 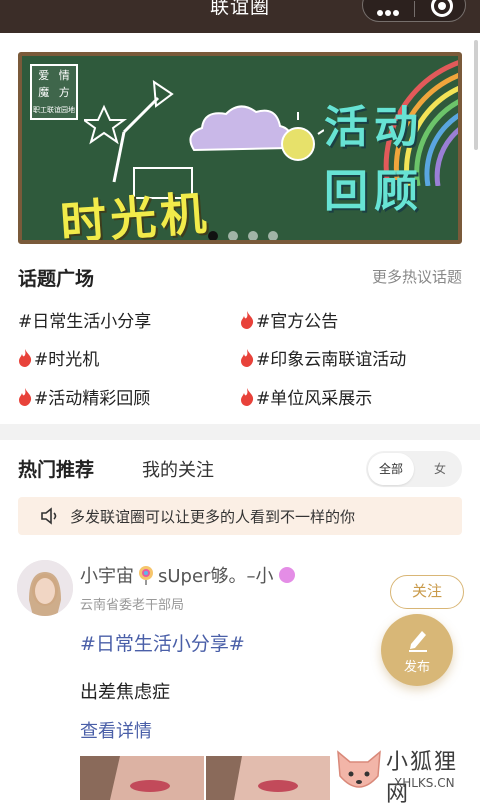 I want to click on tab-hot: 热门推荐, so click(x=56, y=468).